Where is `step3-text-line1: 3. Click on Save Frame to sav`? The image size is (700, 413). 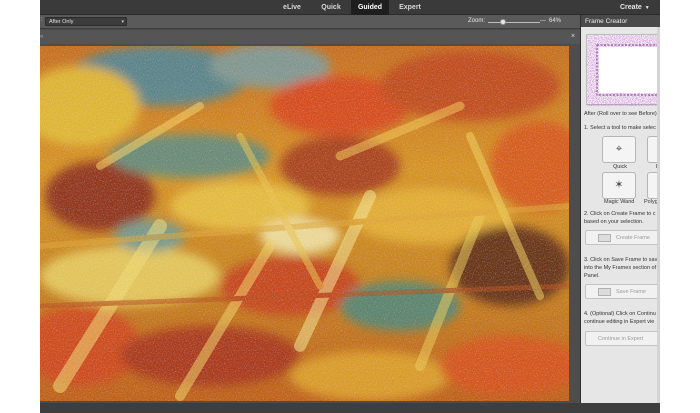 step3-text-line1: 3. Click on Save Frame to sav is located at coordinates (621, 260).